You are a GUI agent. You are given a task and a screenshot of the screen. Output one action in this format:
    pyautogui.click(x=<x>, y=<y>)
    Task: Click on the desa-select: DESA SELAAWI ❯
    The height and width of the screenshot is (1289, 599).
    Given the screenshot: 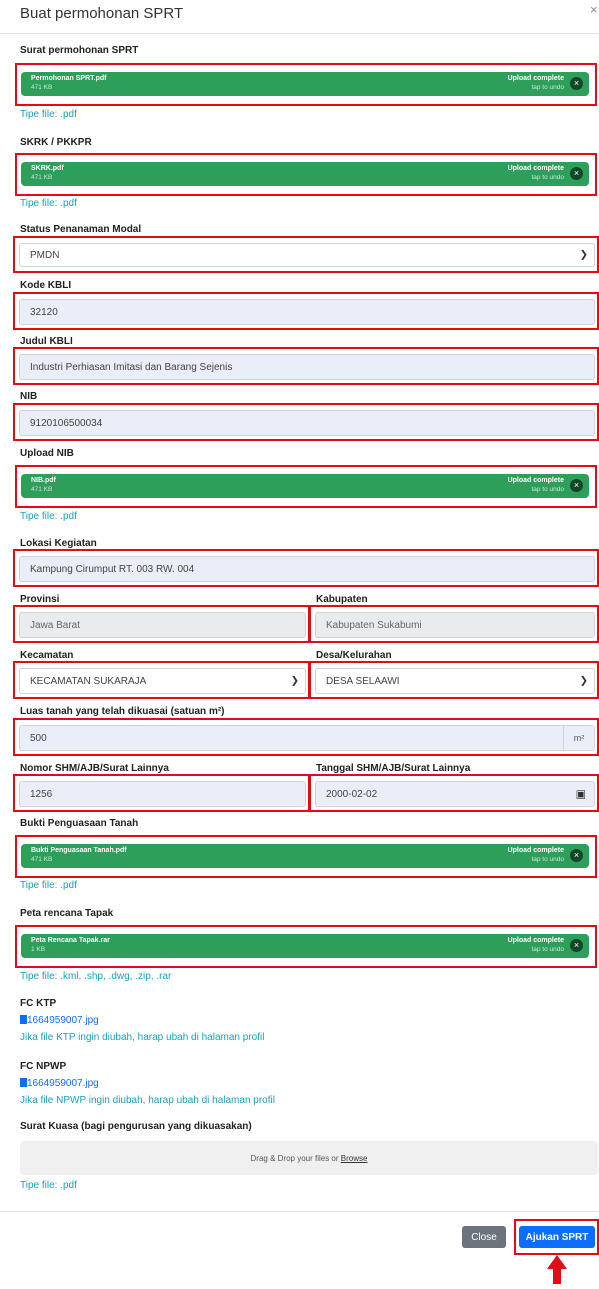 What is the action you would take?
    pyautogui.click(x=455, y=681)
    